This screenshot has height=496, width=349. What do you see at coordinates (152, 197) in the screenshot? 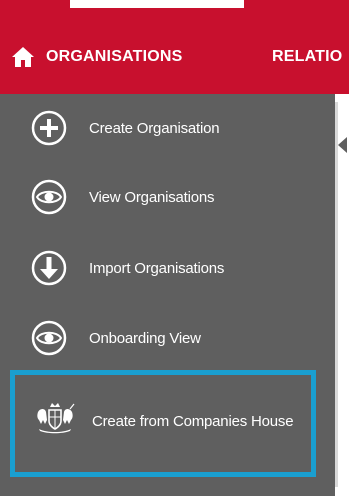
I see `menu-item-label: View Organisations` at bounding box center [152, 197].